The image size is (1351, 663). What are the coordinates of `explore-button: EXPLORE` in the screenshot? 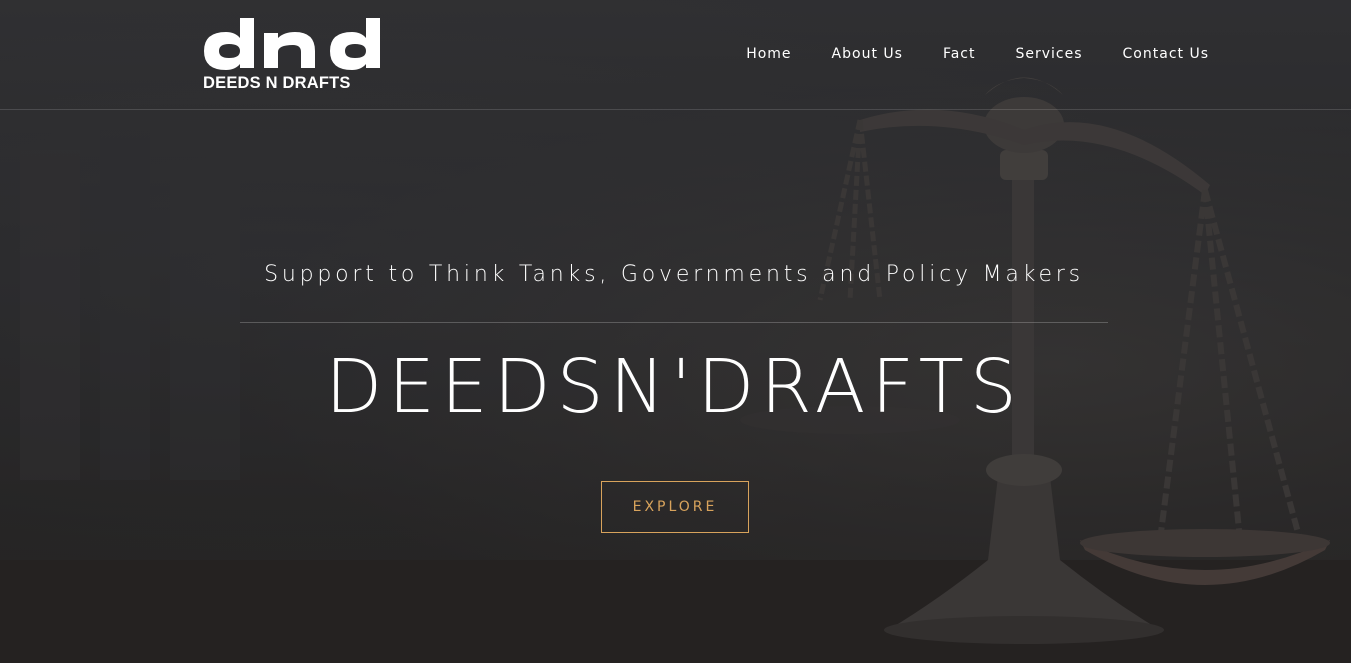 It's located at (675, 507).